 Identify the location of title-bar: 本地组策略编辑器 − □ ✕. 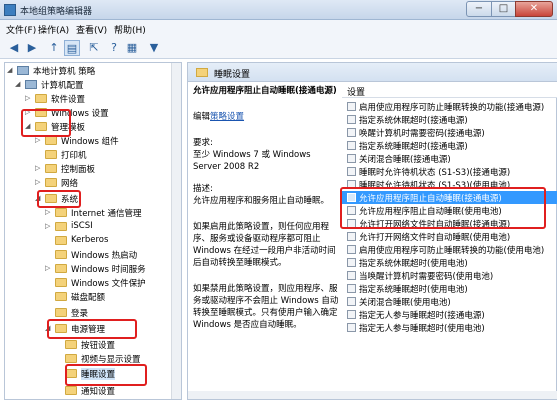
(278, 10).